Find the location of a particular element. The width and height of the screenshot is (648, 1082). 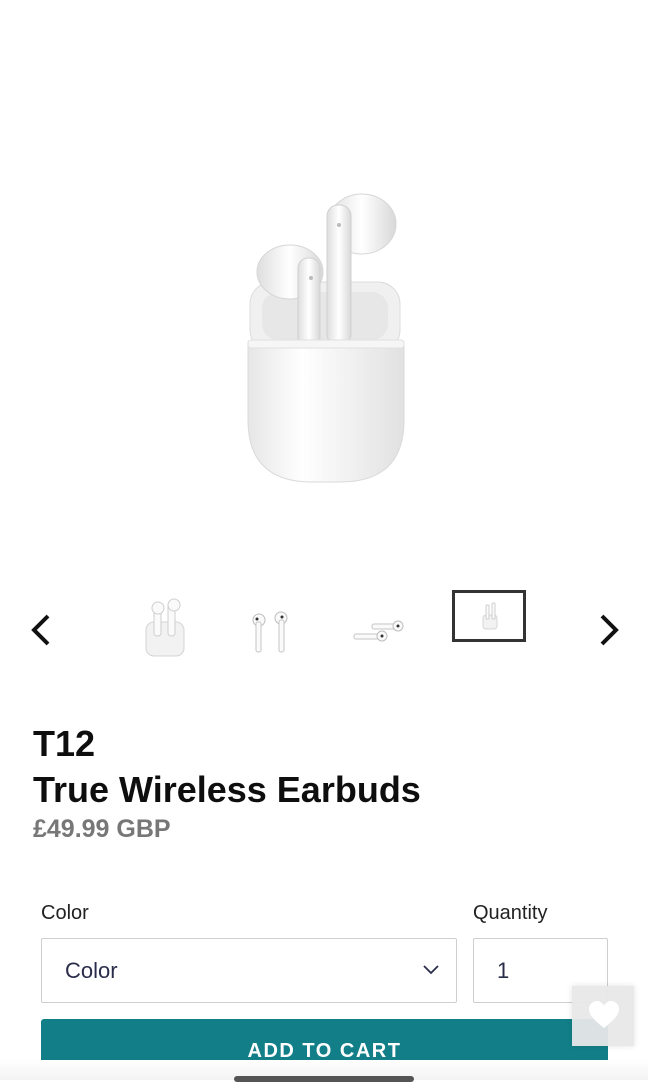

thumbnail-4-selected is located at coordinates (489, 616).